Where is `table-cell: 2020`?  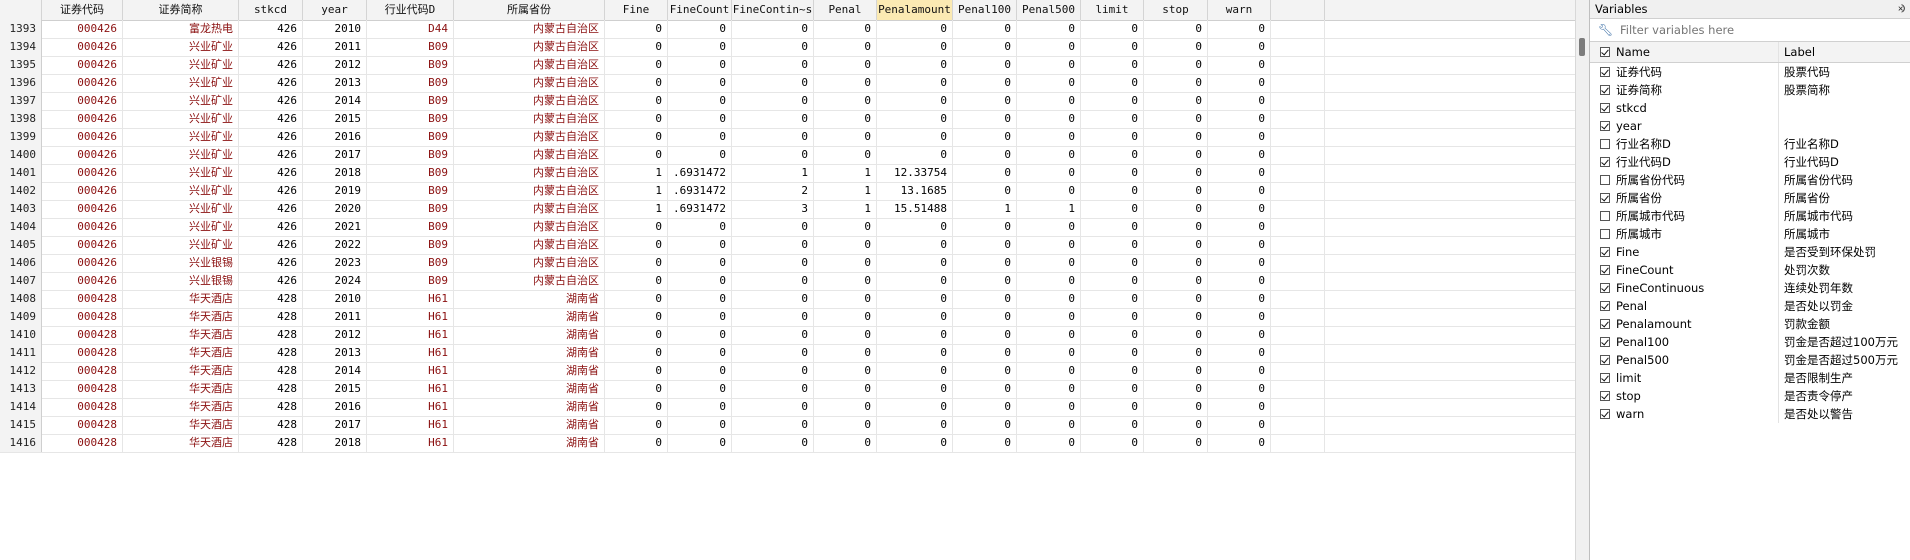
table-cell: 2020 is located at coordinates (335, 209).